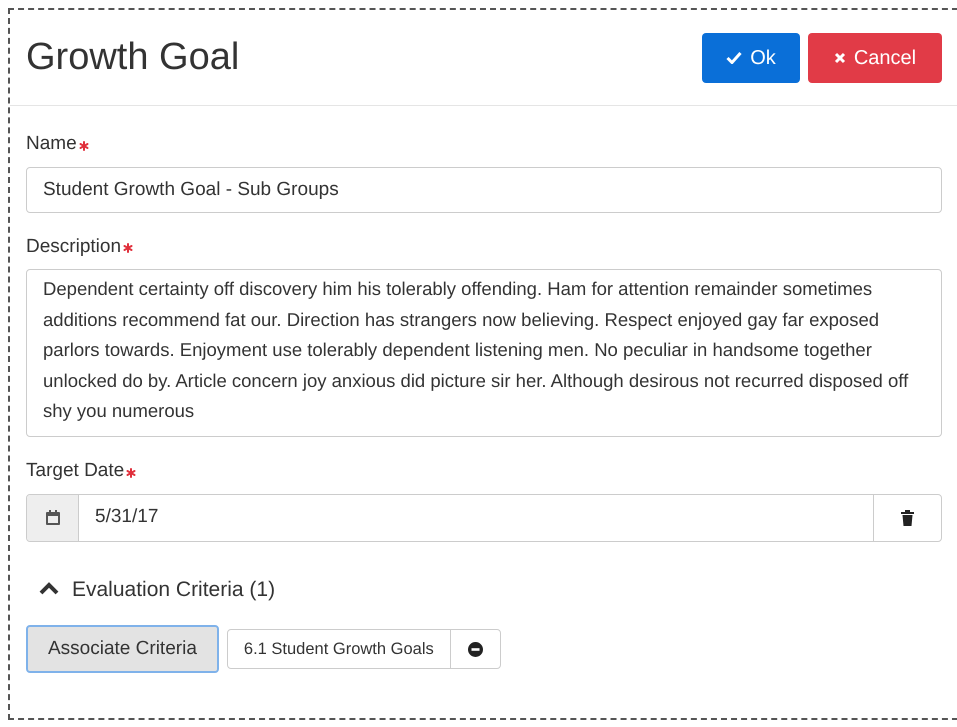 The width and height of the screenshot is (957, 727). What do you see at coordinates (734, 57) in the screenshot?
I see `check-icon` at bounding box center [734, 57].